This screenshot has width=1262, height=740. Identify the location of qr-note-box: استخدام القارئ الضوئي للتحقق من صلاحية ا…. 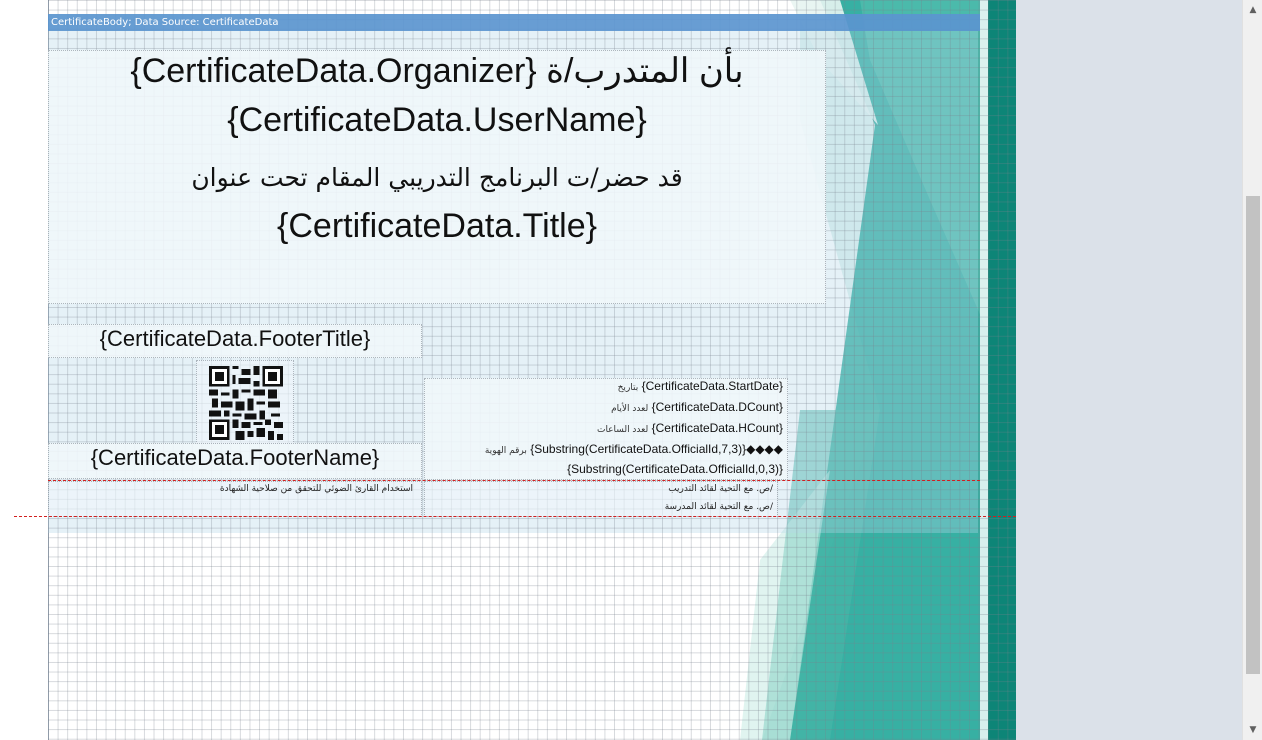
(235, 499).